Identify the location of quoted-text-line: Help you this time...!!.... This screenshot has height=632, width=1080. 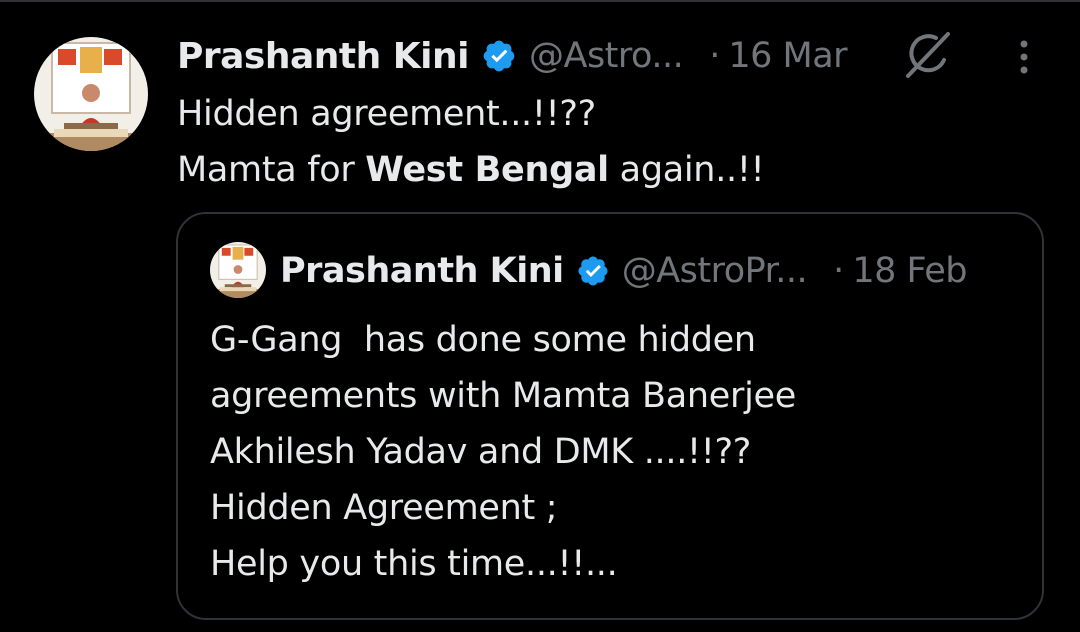
(414, 564).